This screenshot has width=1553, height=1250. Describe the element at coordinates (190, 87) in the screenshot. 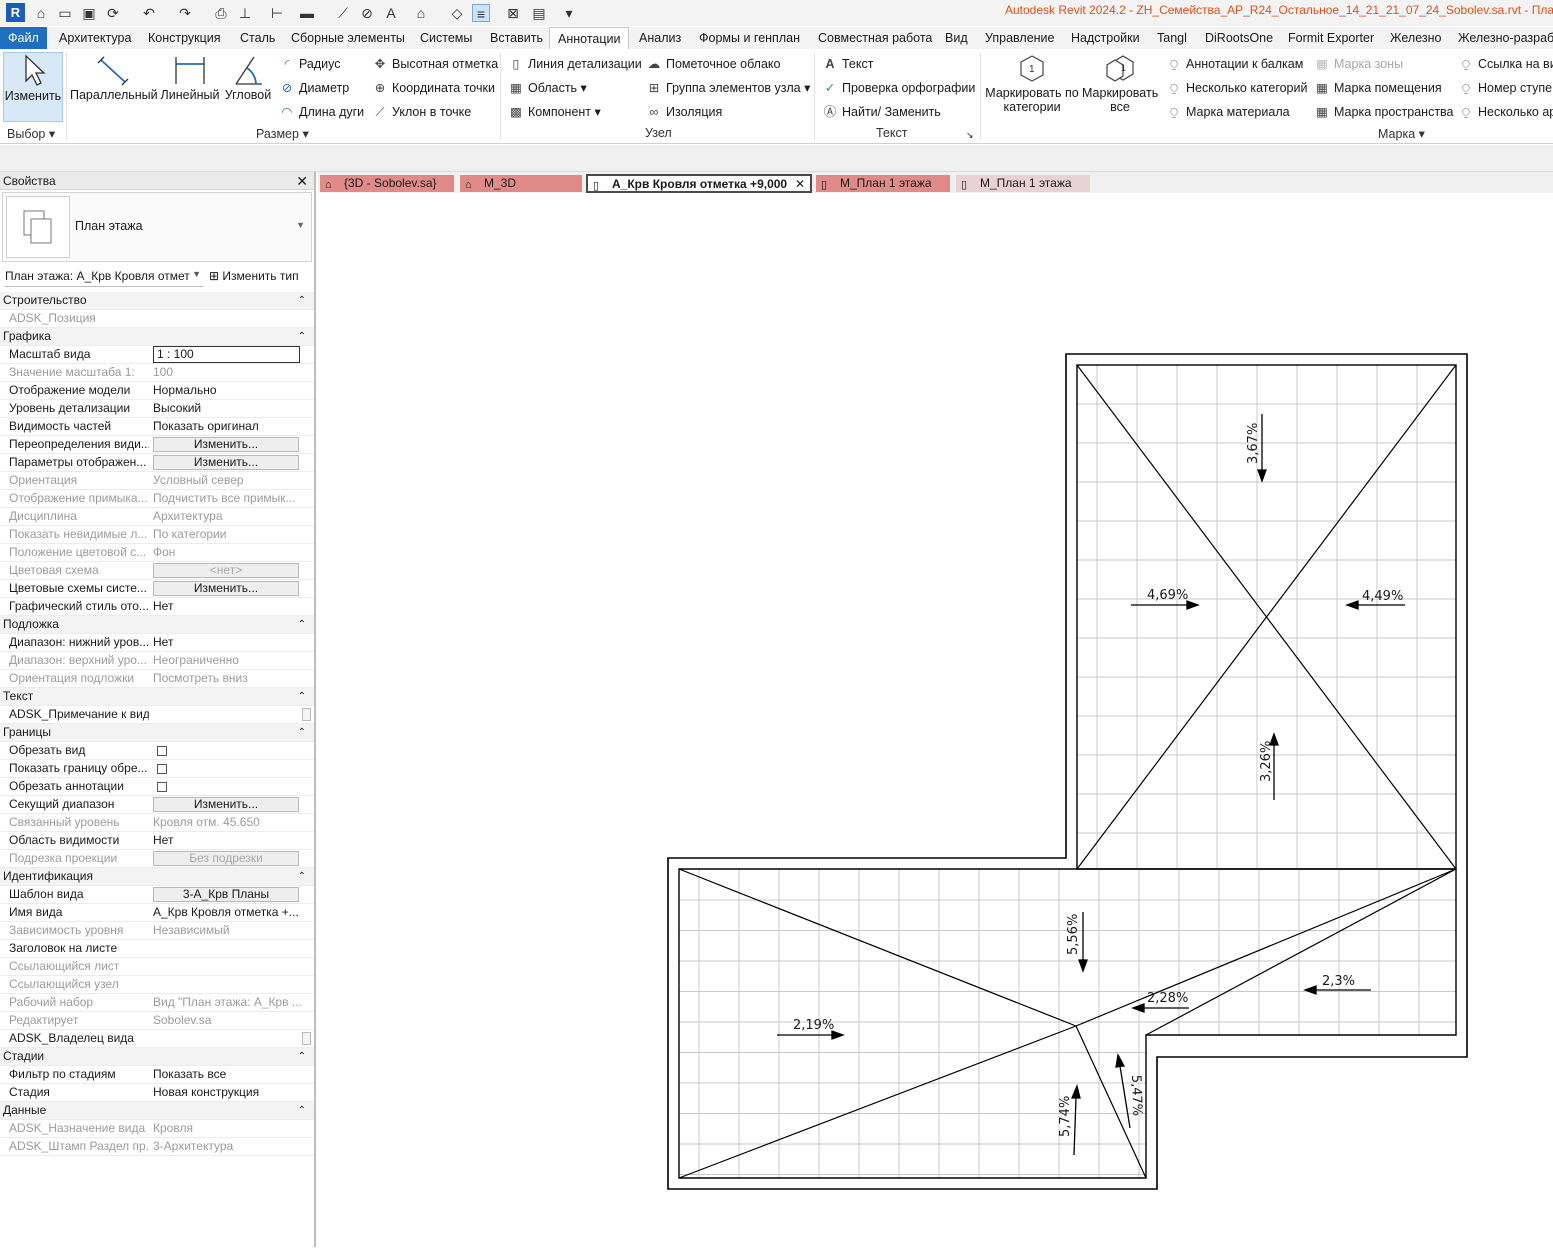

I see `linear-dimension-button: Линейный` at that location.